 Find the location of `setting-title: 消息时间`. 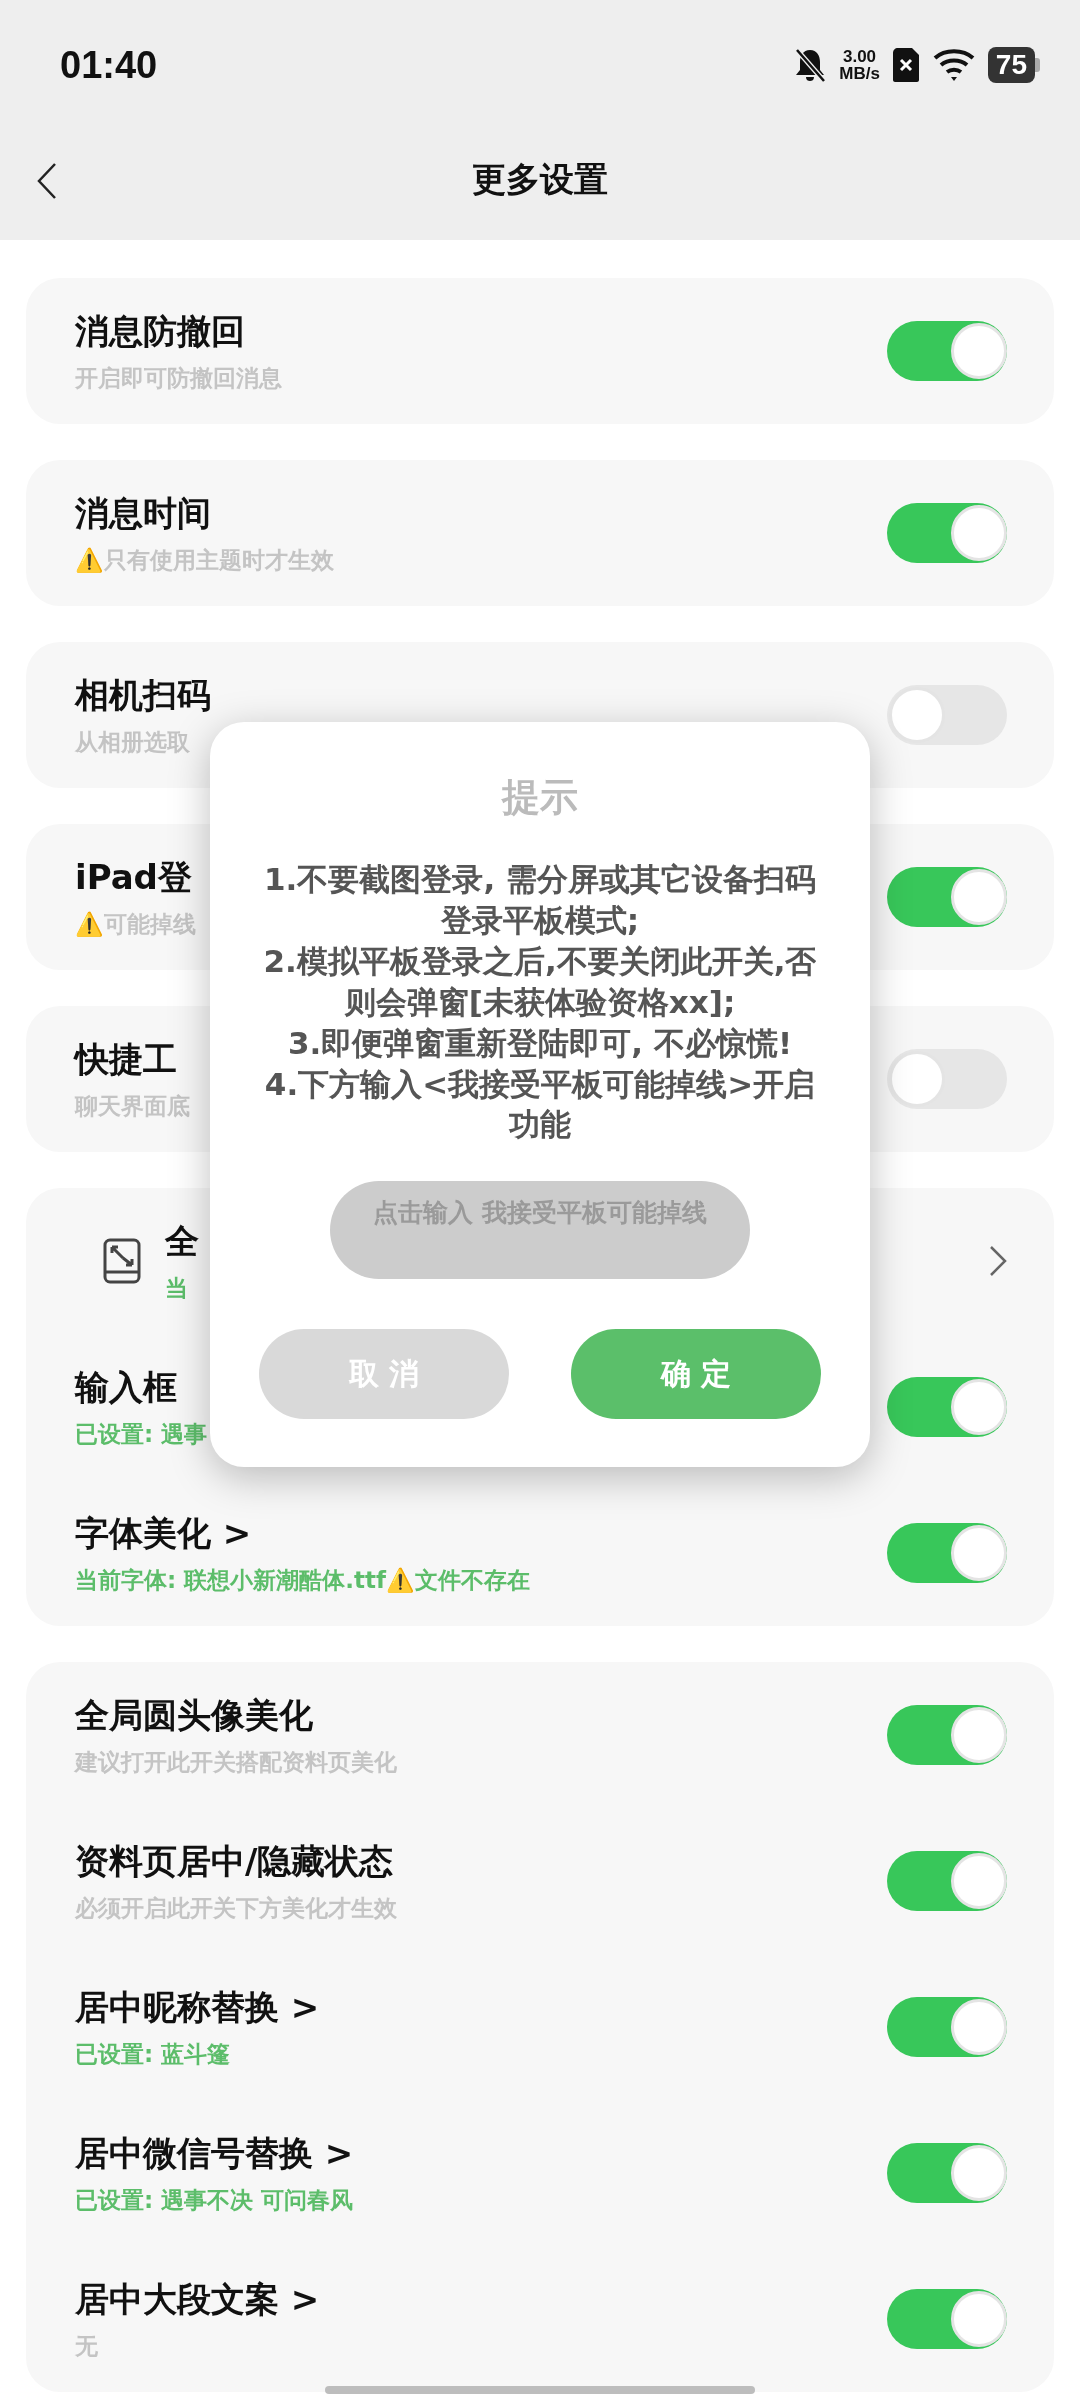

setting-title: 消息时间 is located at coordinates (143, 513).